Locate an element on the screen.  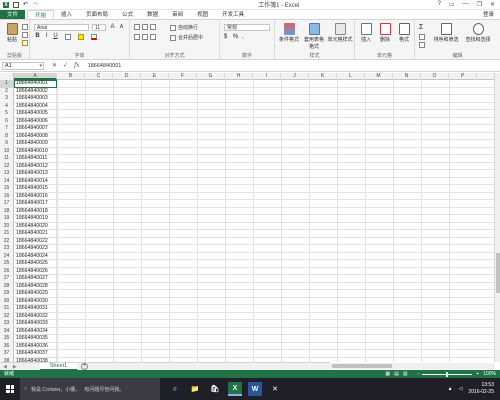
paste-button: 粘贴 is located at coordinates (12, 33).